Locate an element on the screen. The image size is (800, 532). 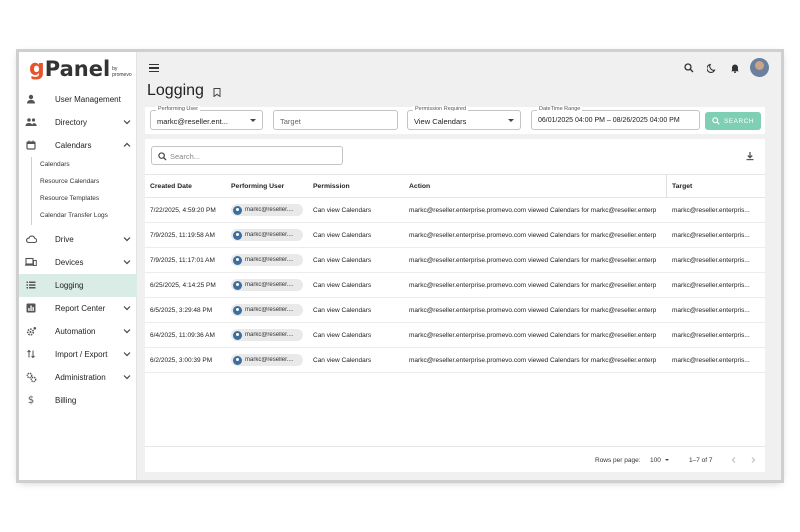
bookmark-icon is located at coordinates (217, 92).